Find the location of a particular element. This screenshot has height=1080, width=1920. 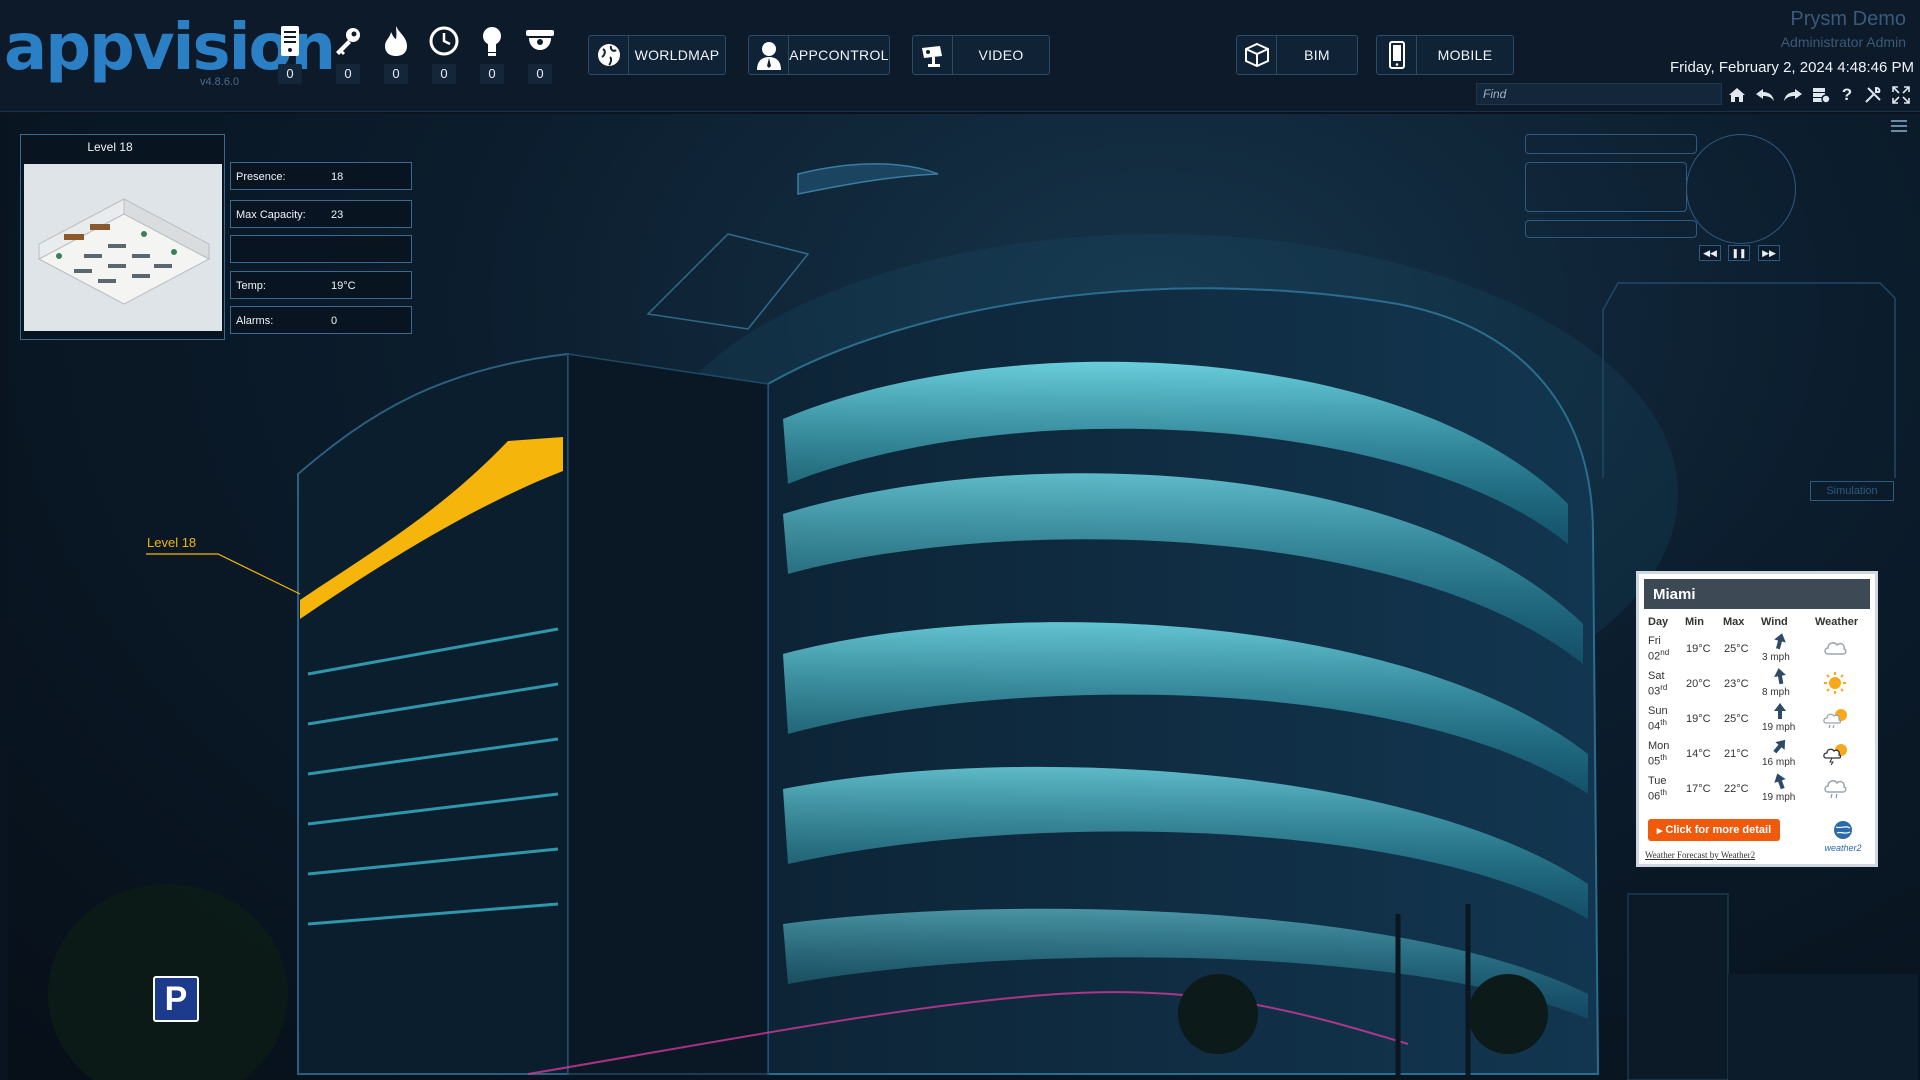

floor-plan-image is located at coordinates (123, 247).